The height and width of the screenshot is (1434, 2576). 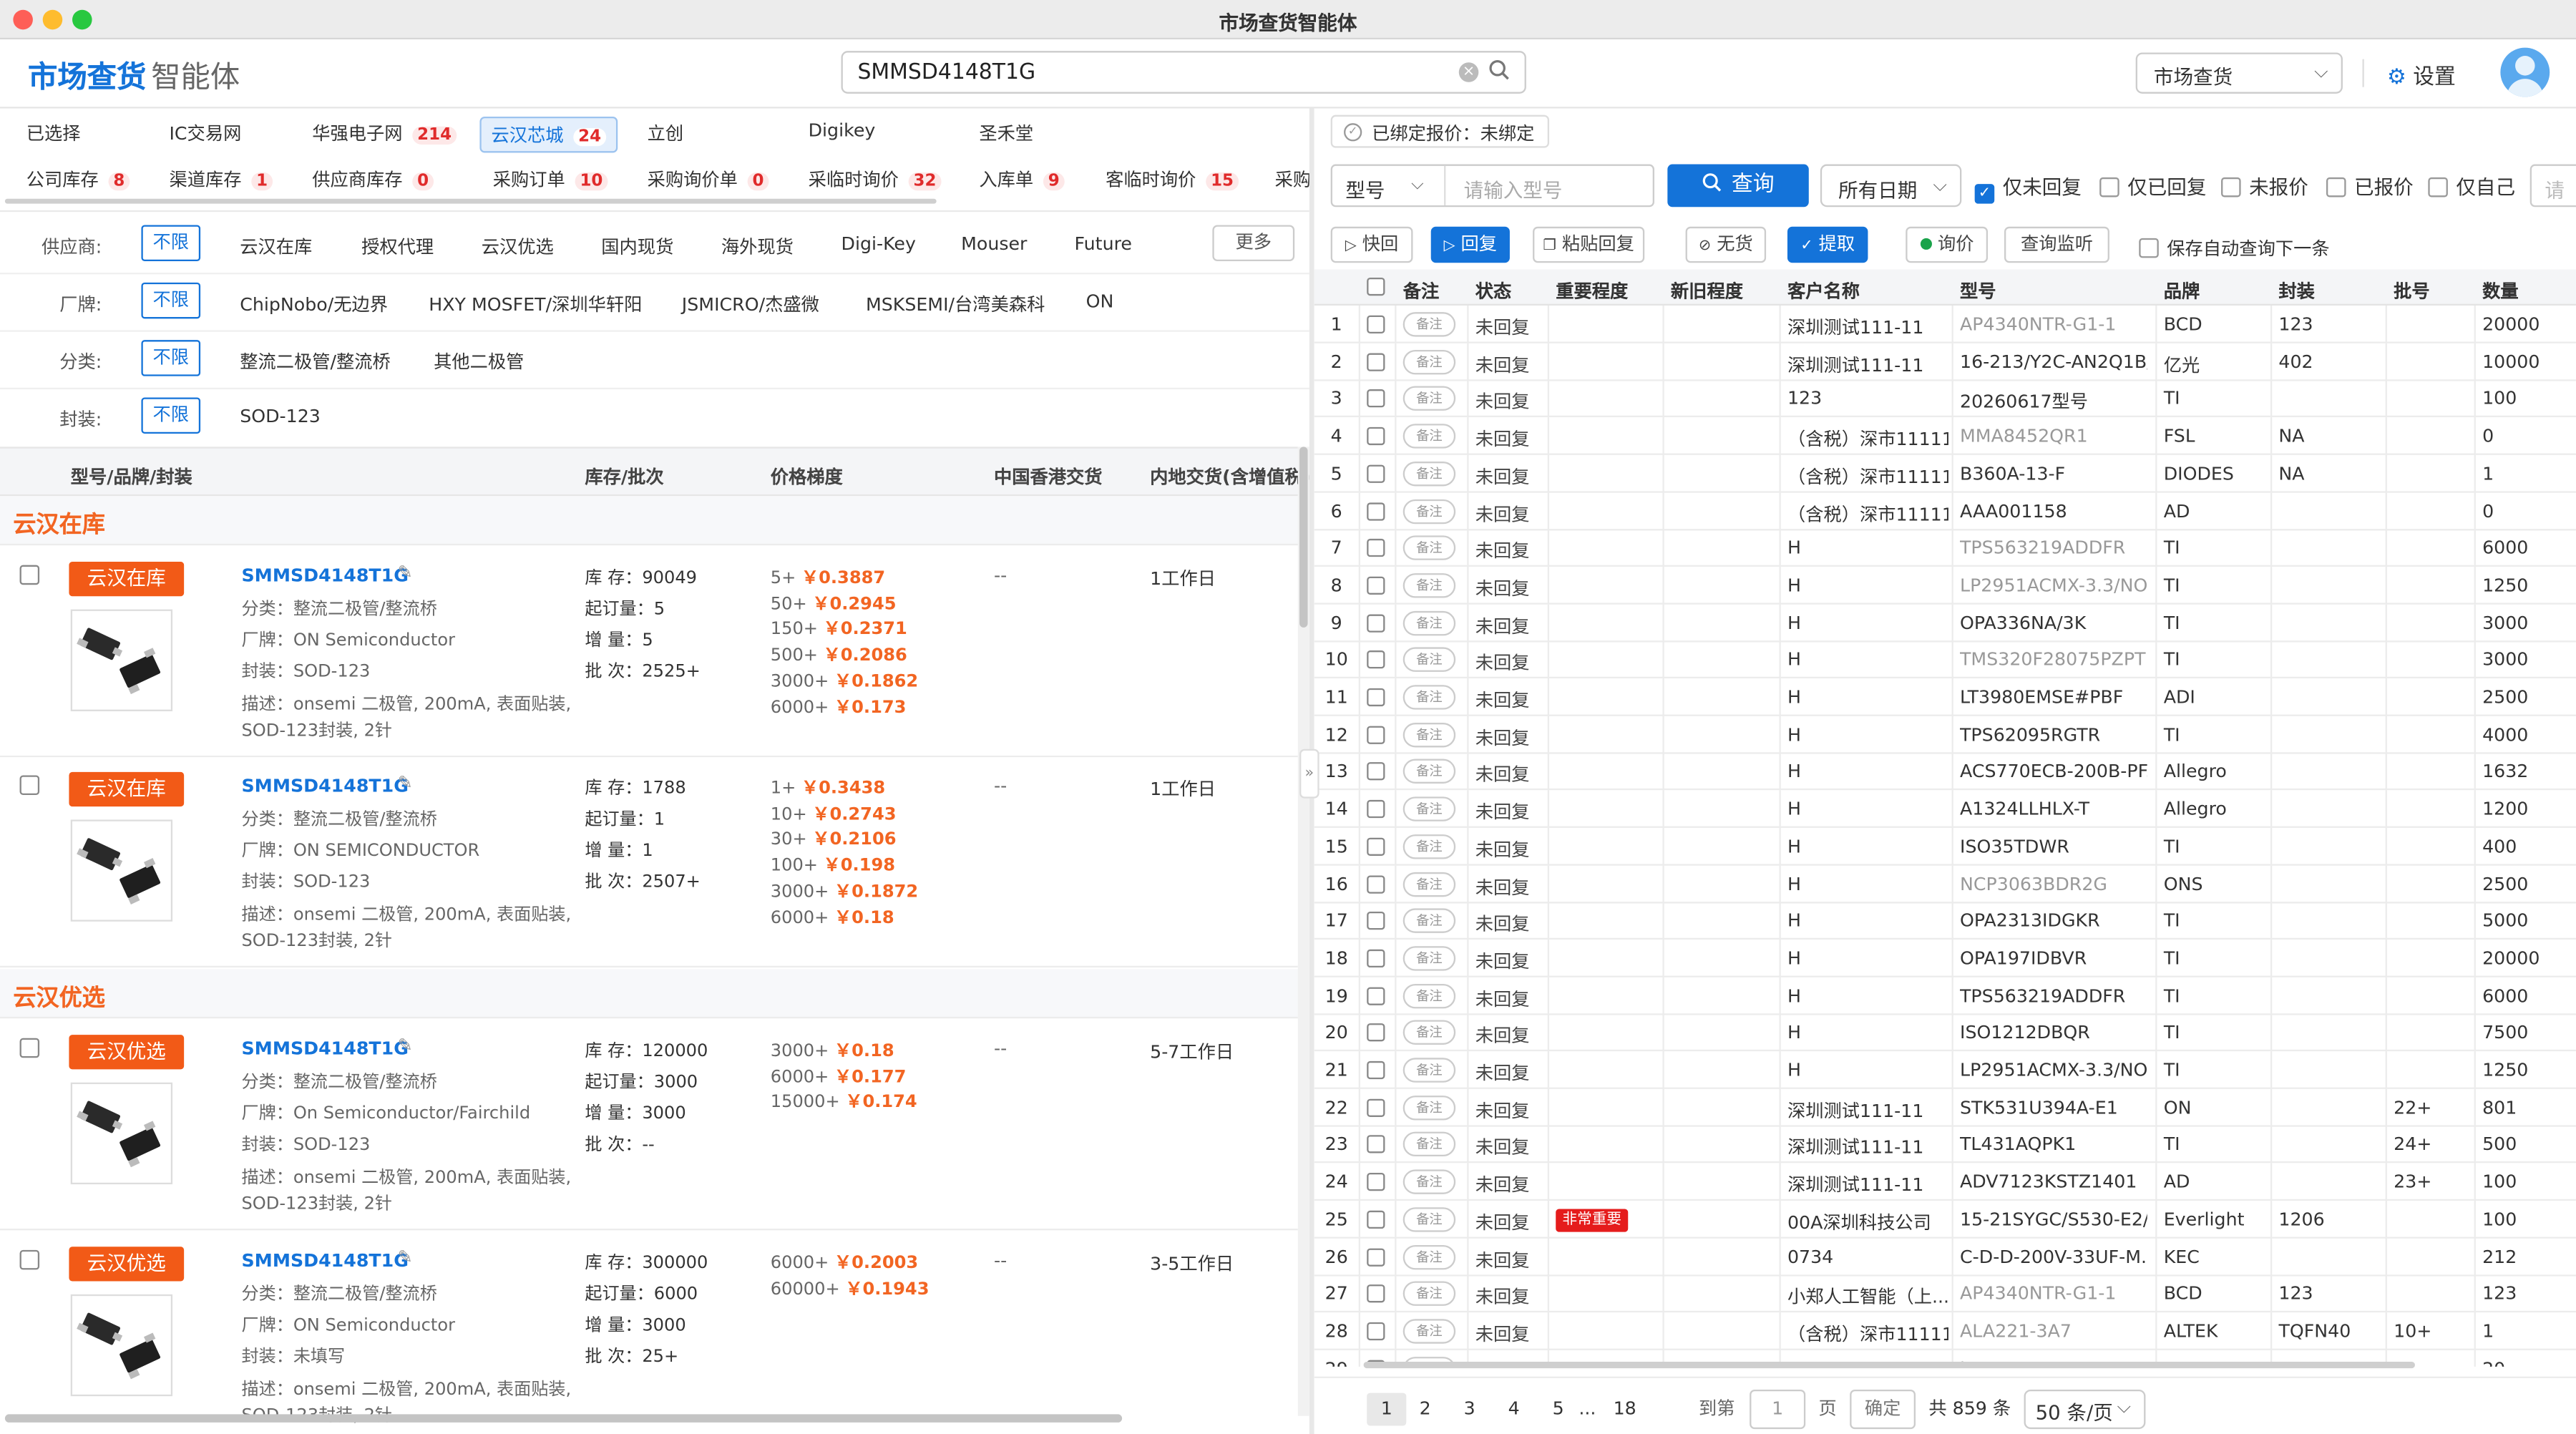 What do you see at coordinates (666, 133) in the screenshot?
I see `tab-lcsc: 立创` at bounding box center [666, 133].